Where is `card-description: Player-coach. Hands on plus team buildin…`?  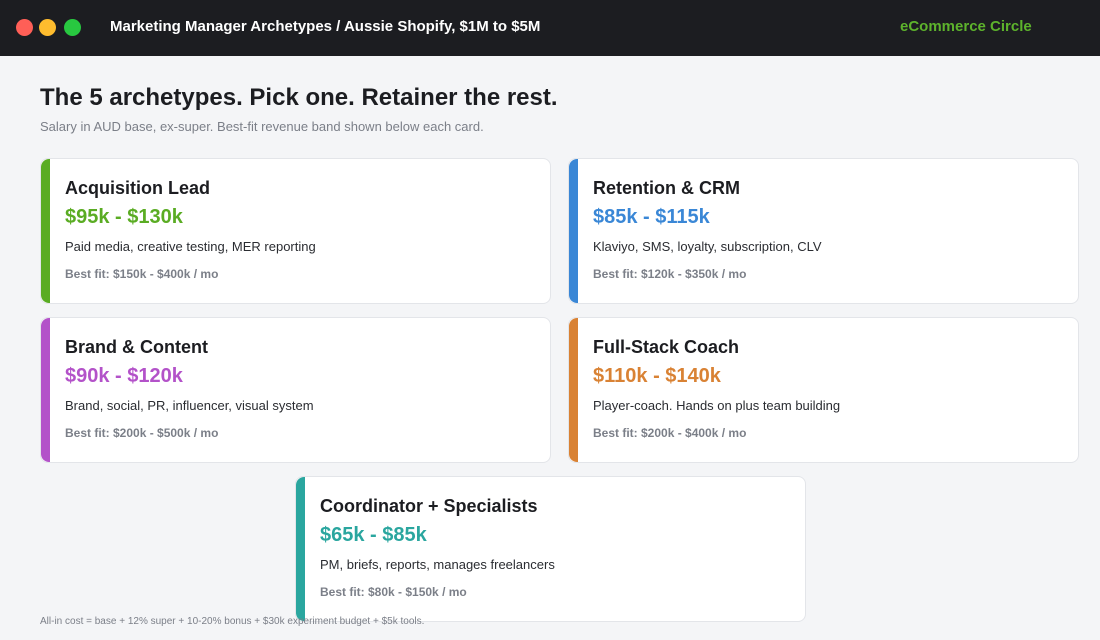
card-description: Player-coach. Hands on plus team buildin… is located at coordinates (717, 405).